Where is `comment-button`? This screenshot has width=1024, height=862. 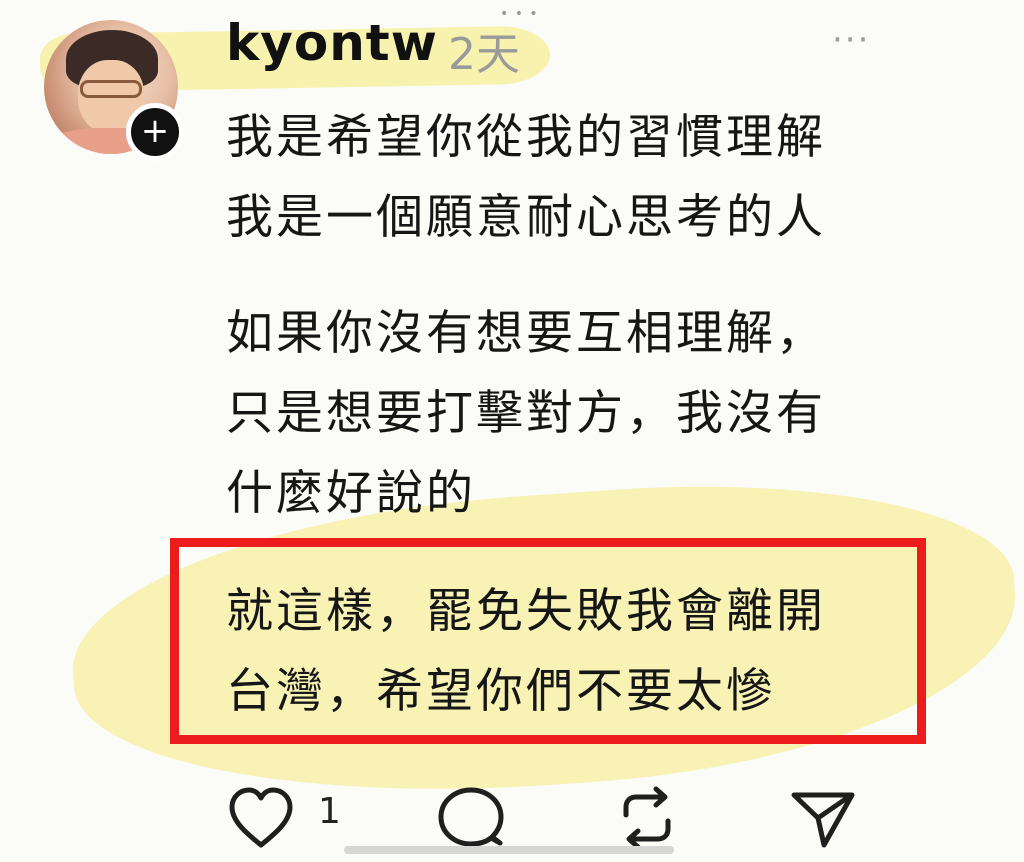 comment-button is located at coordinates (471, 820).